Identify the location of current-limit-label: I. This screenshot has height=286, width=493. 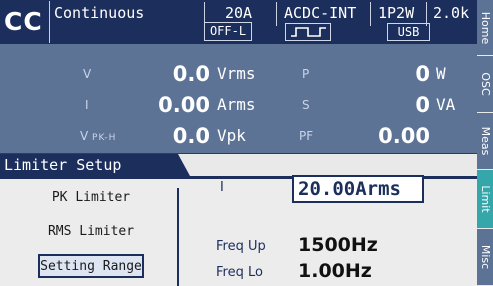
(222, 187).